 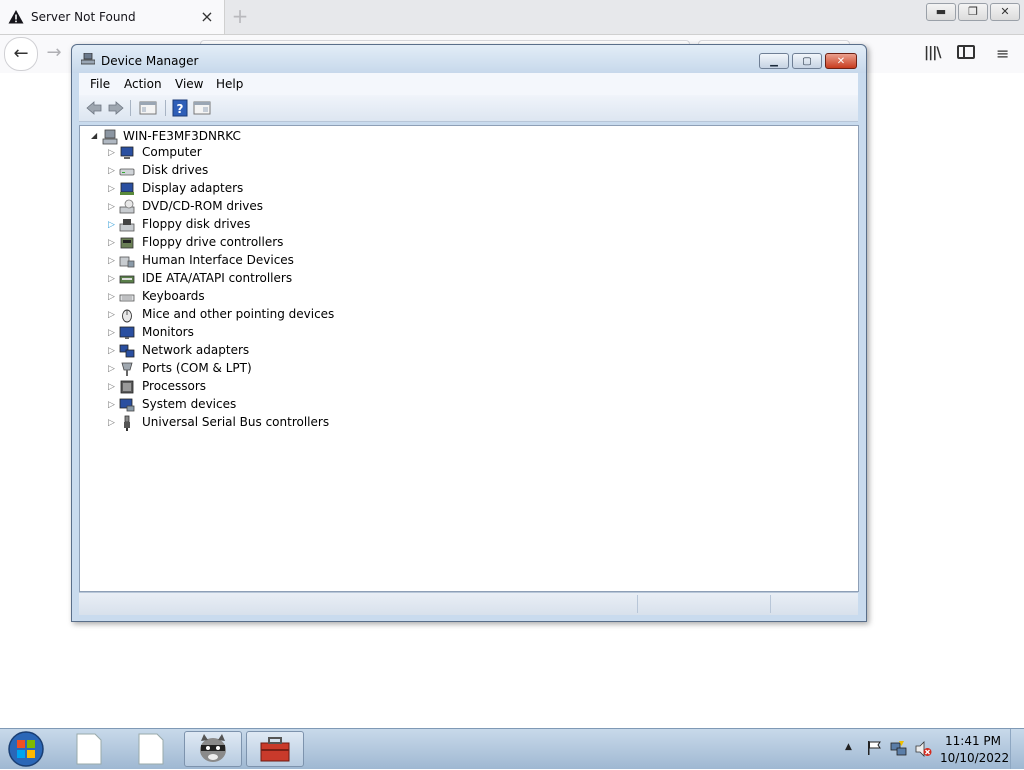 I want to click on new-tab-icon: +, so click(x=240, y=16).